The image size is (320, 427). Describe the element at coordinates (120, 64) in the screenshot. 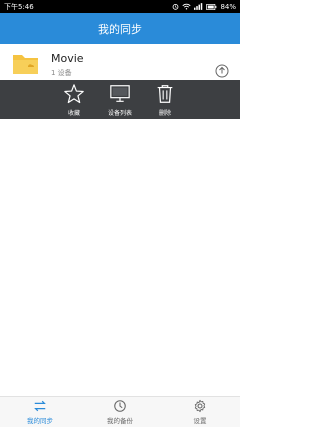

I see `list-item: Movie 1 设备` at that location.